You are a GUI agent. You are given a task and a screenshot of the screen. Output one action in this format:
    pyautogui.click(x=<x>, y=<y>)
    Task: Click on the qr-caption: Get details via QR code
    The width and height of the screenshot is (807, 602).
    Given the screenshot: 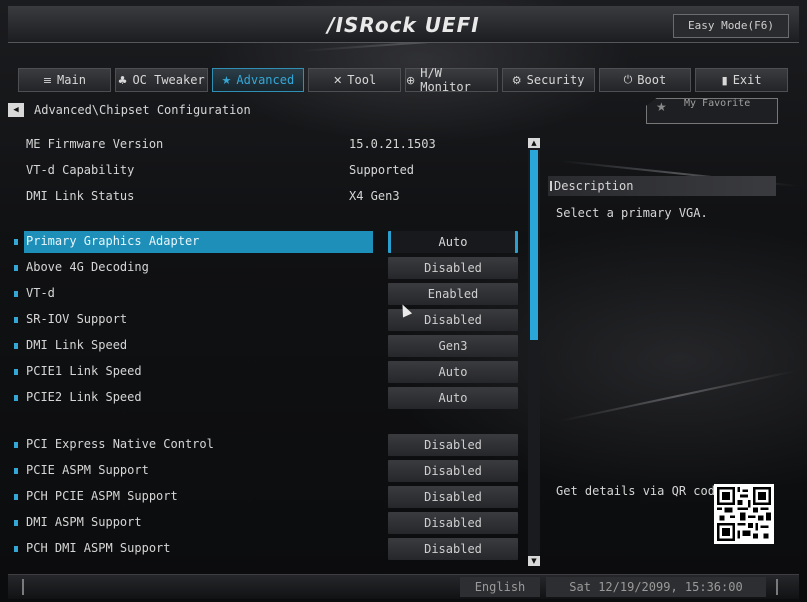 What is the action you would take?
    pyautogui.click(x=639, y=491)
    